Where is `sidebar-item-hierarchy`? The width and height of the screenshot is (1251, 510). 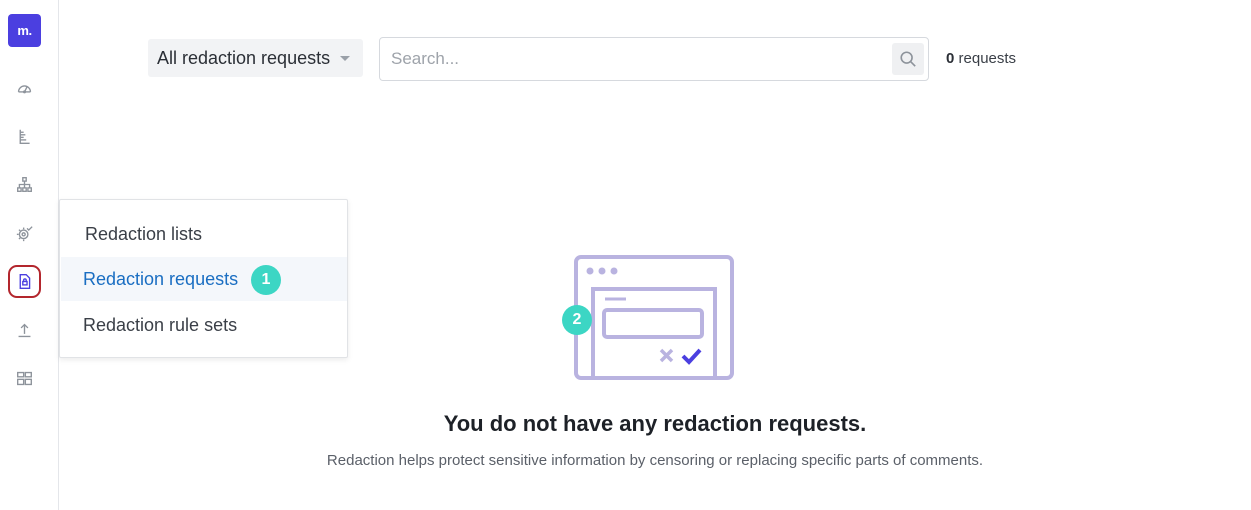
sidebar-item-hierarchy is located at coordinates (24, 184).